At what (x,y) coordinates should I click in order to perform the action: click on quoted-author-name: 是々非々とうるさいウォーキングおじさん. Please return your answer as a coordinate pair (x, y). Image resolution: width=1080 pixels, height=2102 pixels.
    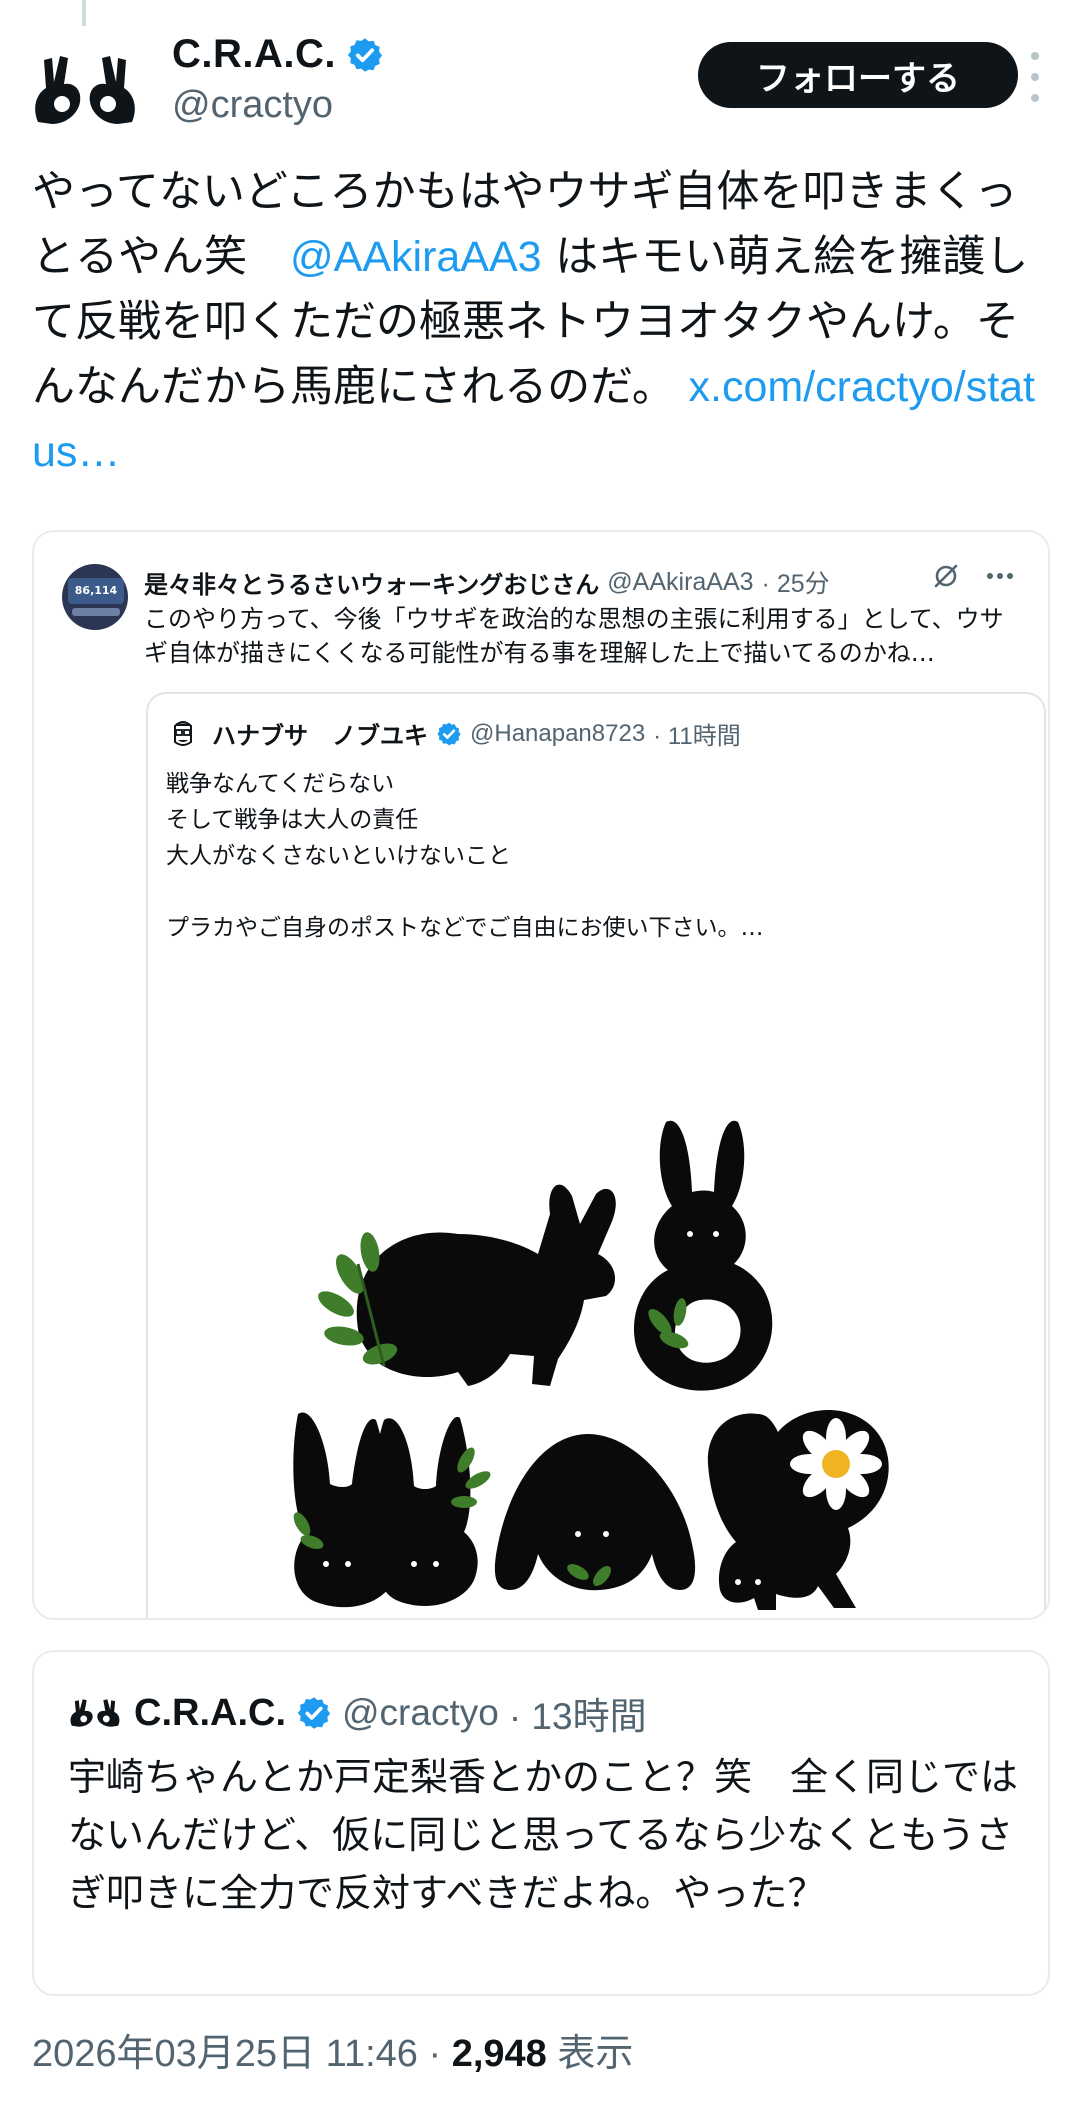
    Looking at the image, I should click on (371, 582).